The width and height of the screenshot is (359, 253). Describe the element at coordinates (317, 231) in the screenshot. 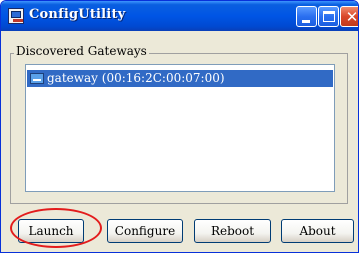

I see `about-button: About` at that location.